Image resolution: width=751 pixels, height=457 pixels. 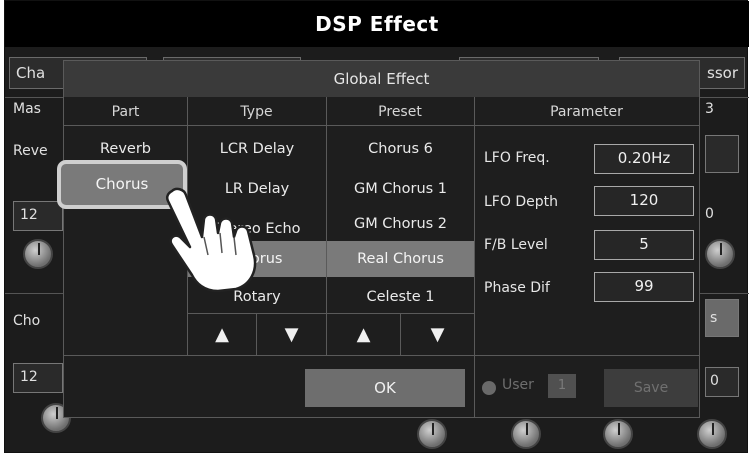 What do you see at coordinates (644, 159) in the screenshot?
I see `param-value-lfo-freq: 0.20Hz` at bounding box center [644, 159].